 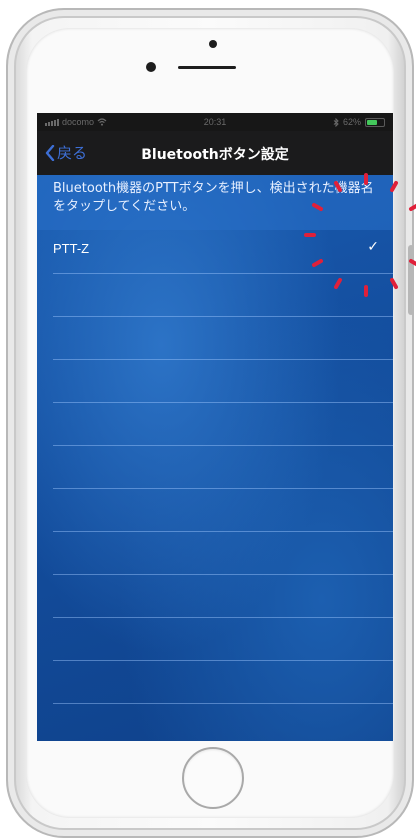 What do you see at coordinates (213, 778) in the screenshot?
I see `home-button` at bounding box center [213, 778].